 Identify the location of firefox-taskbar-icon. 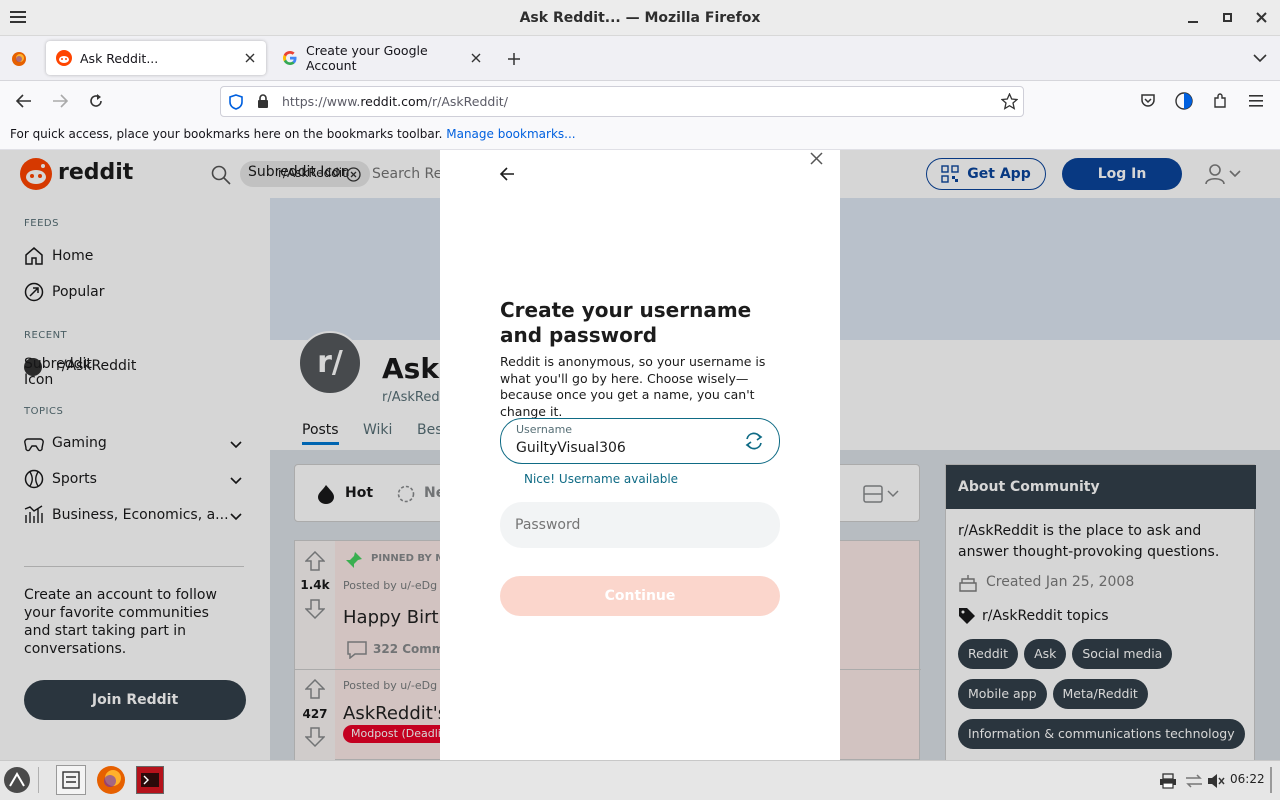
(111, 780).